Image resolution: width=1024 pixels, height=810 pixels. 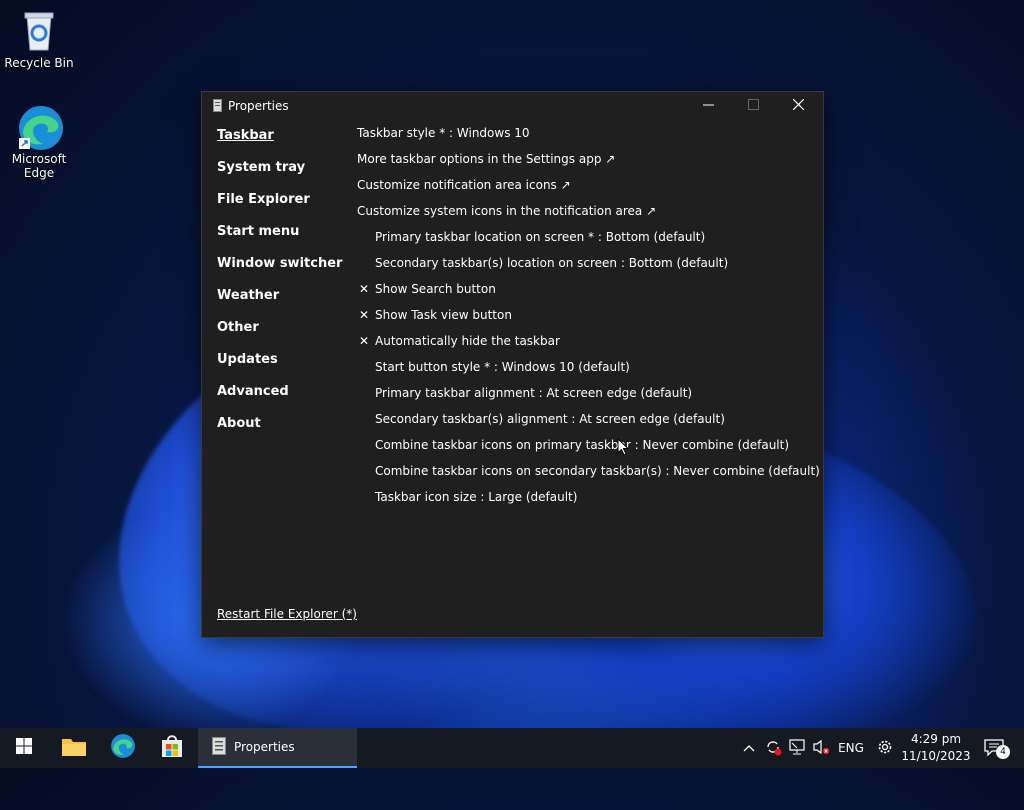 What do you see at coordinates (435, 289) in the screenshot?
I see `setting-label: Show Search button` at bounding box center [435, 289].